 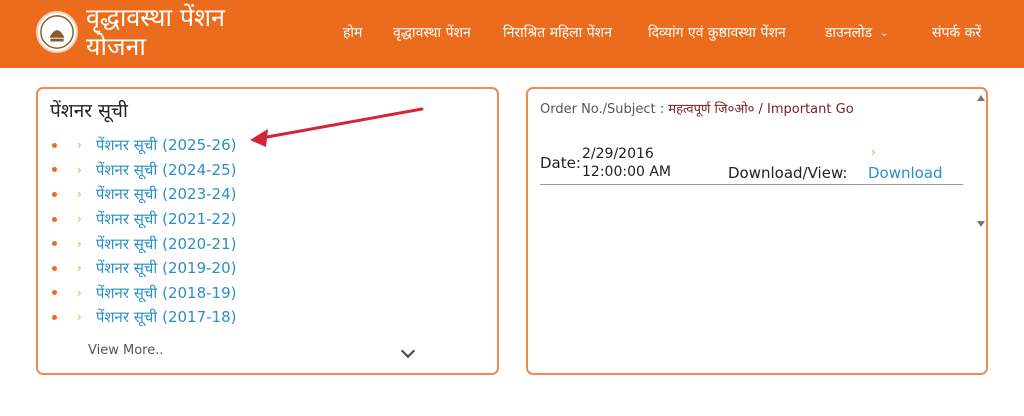 I want to click on up-govt-emblem-icon, so click(x=57, y=32).